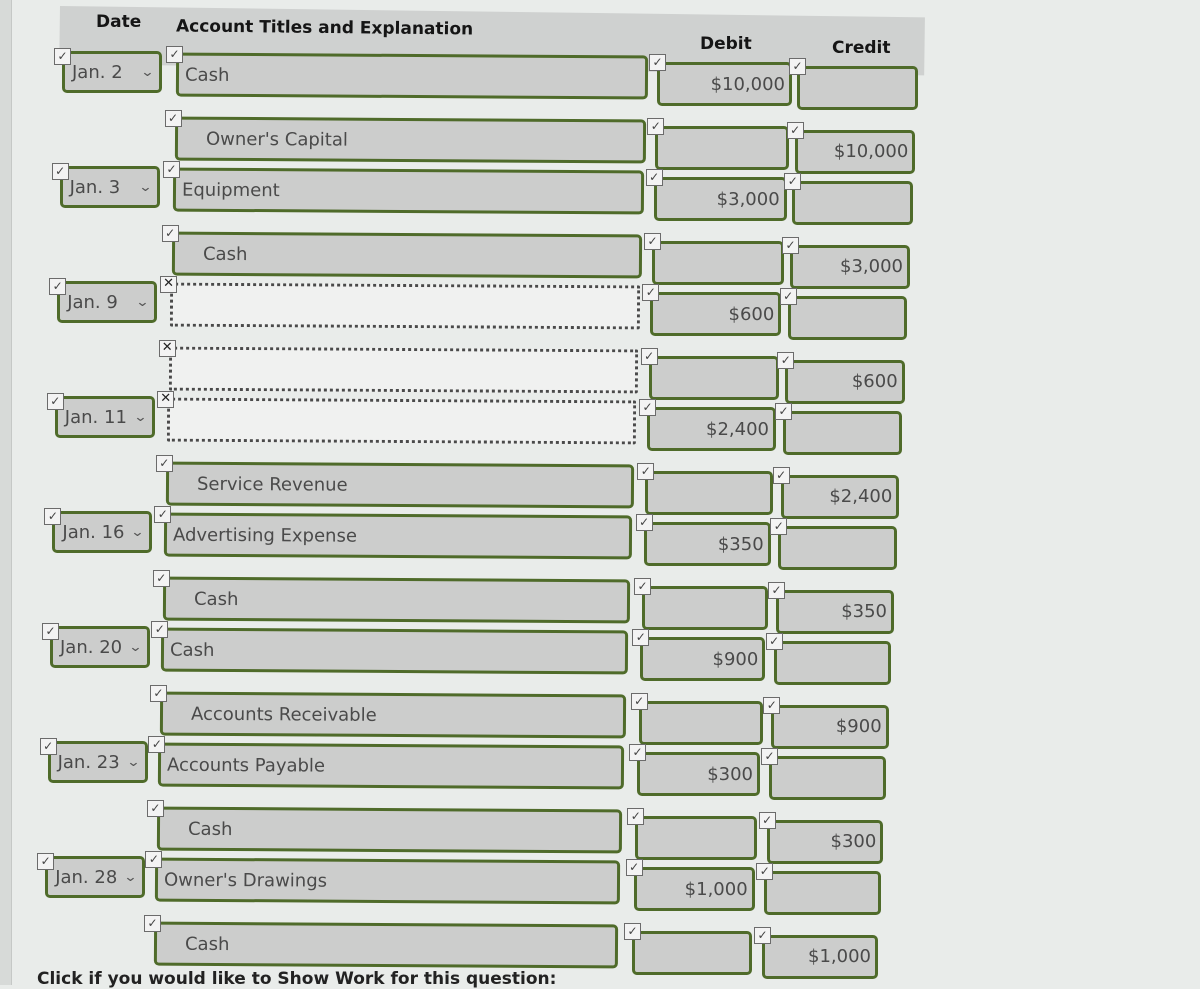 The height and width of the screenshot is (989, 1200). What do you see at coordinates (109, 187) in the screenshot?
I see `date-select: Jan. 3 ⌄` at bounding box center [109, 187].